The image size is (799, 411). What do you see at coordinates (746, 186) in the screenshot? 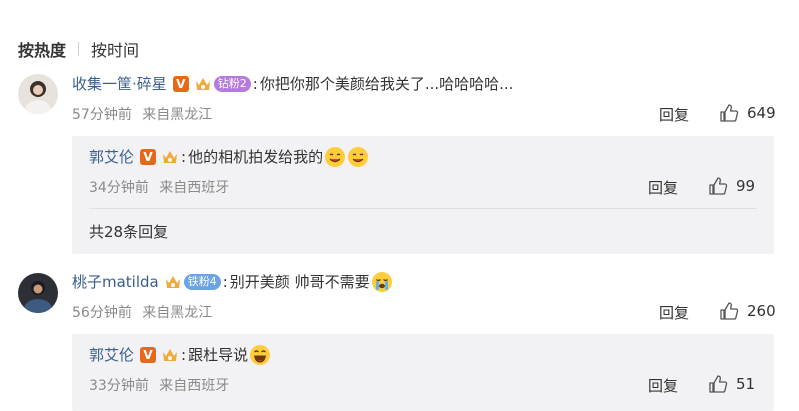
I see `like-count: 99` at bounding box center [746, 186].